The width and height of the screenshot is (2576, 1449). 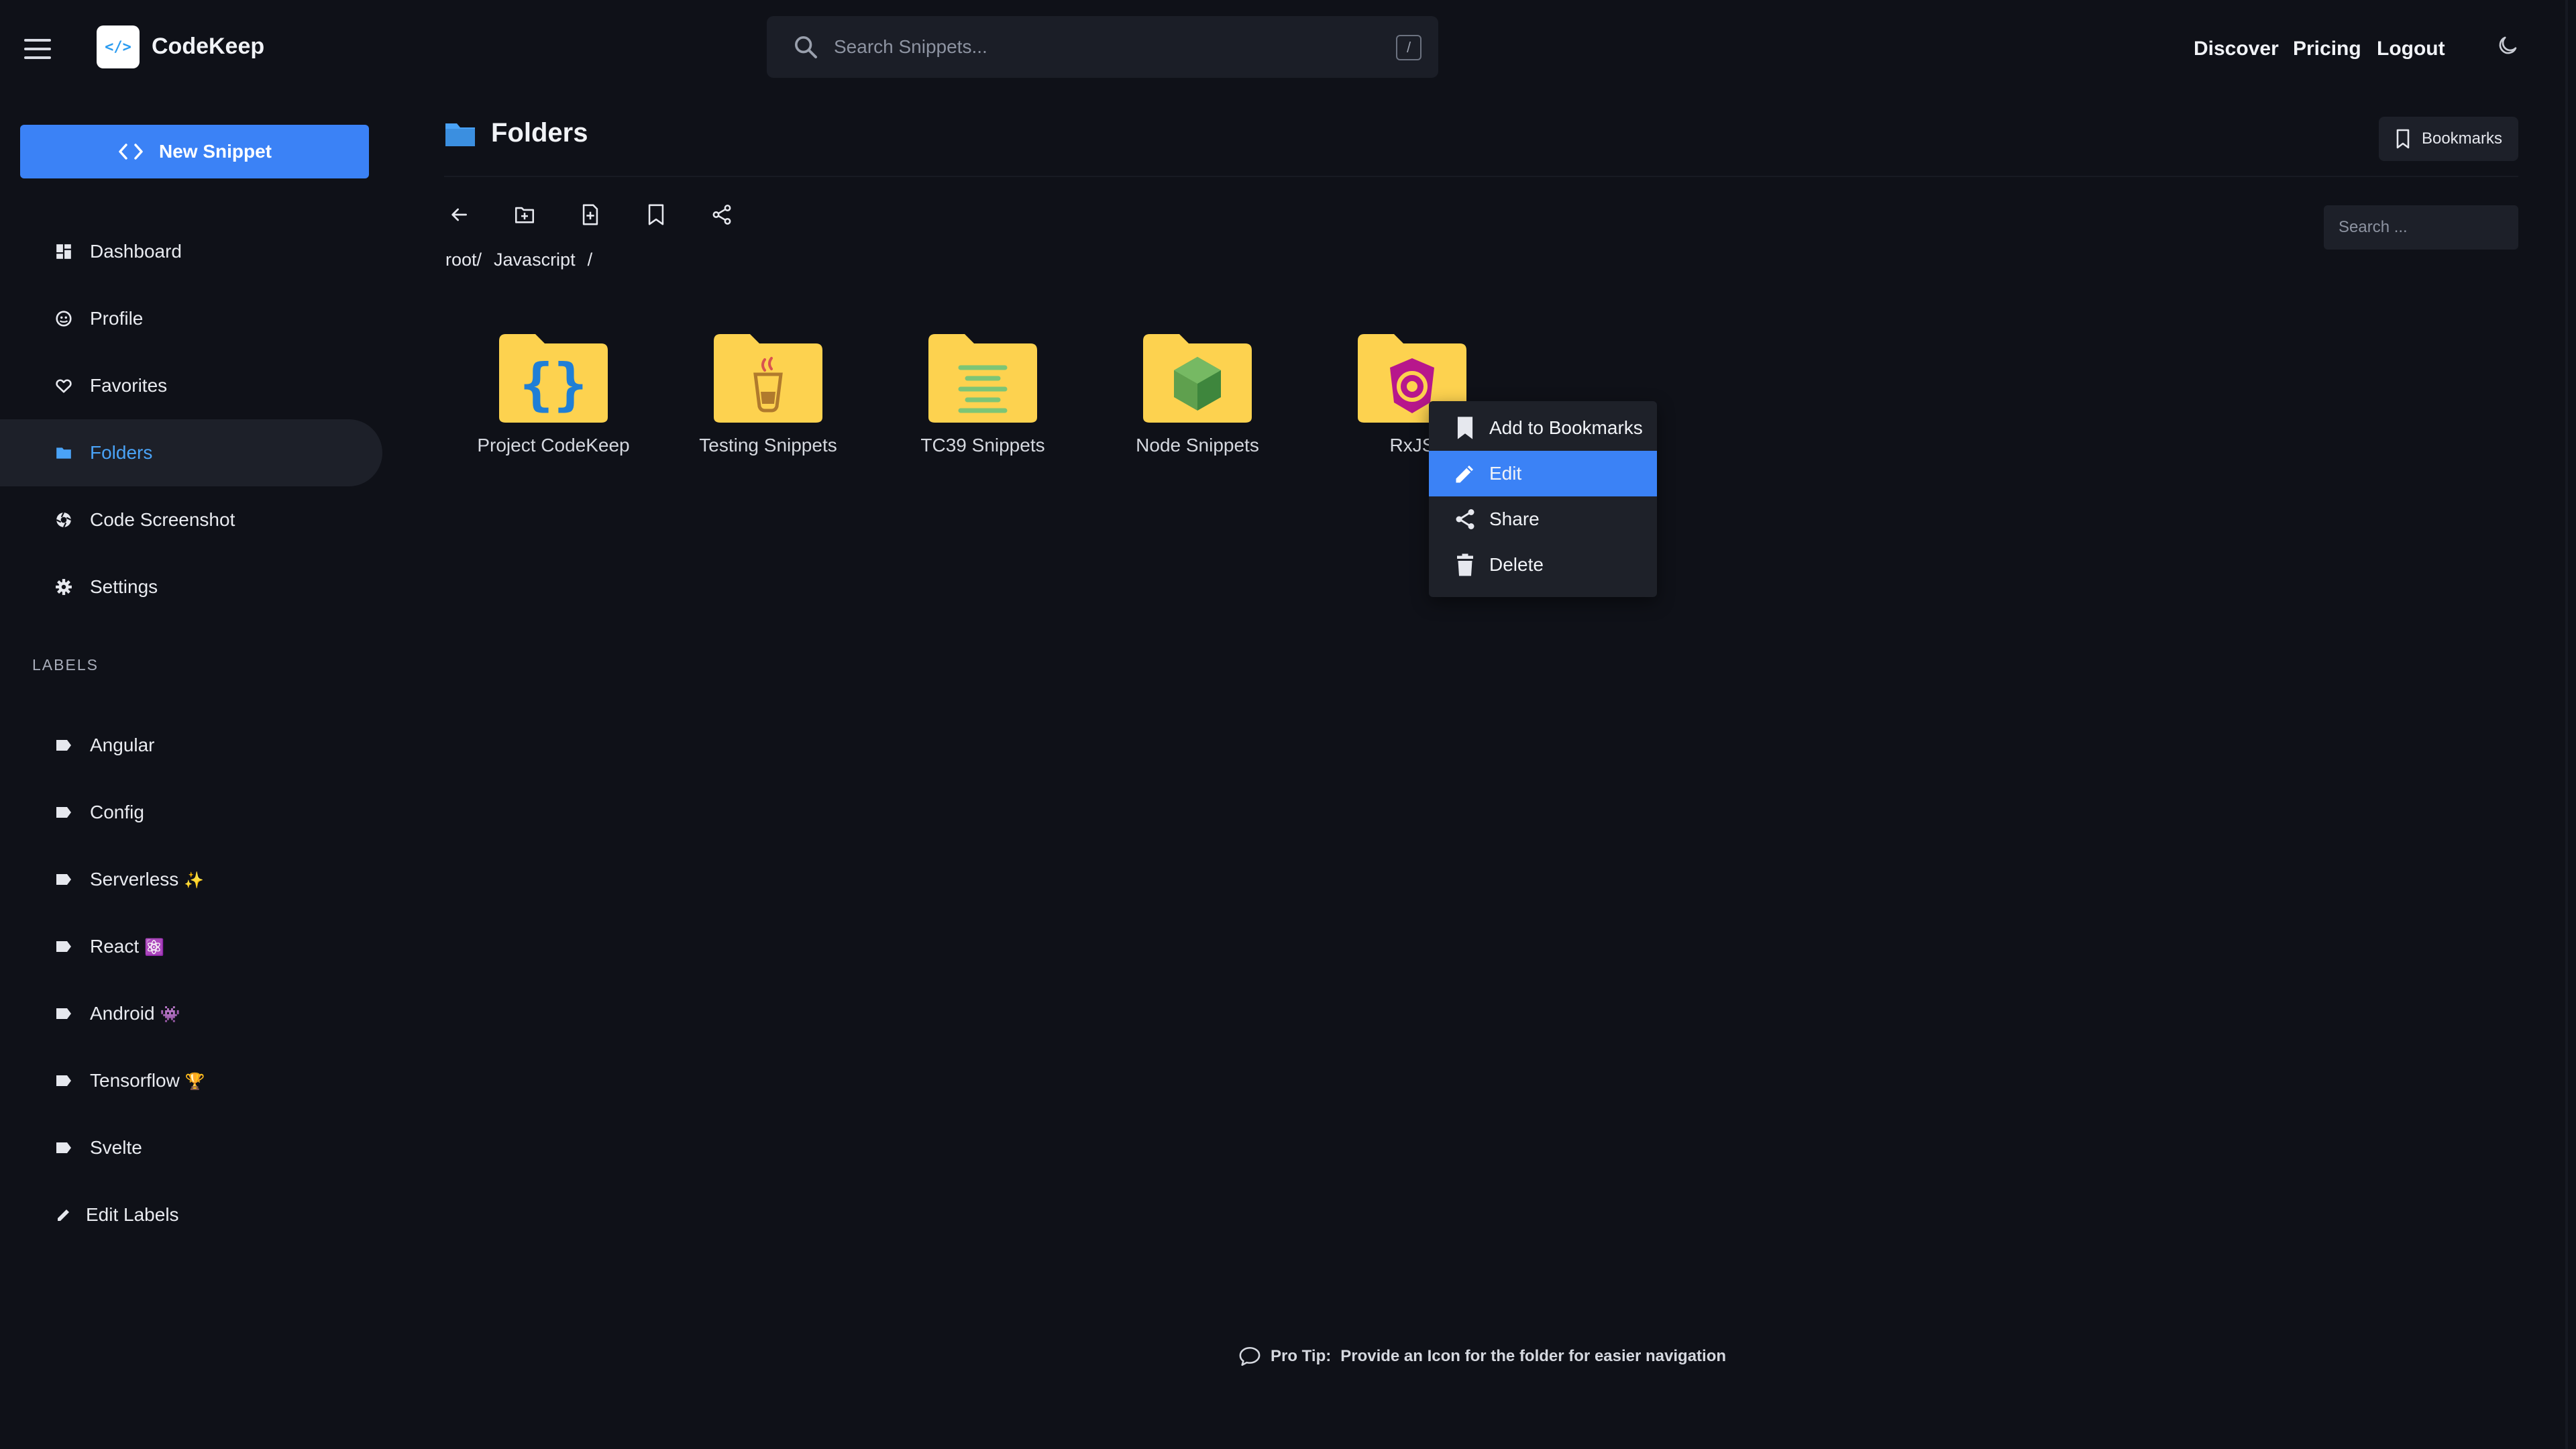 What do you see at coordinates (768, 445) in the screenshot?
I see `folder-name: Testing Snippets` at bounding box center [768, 445].